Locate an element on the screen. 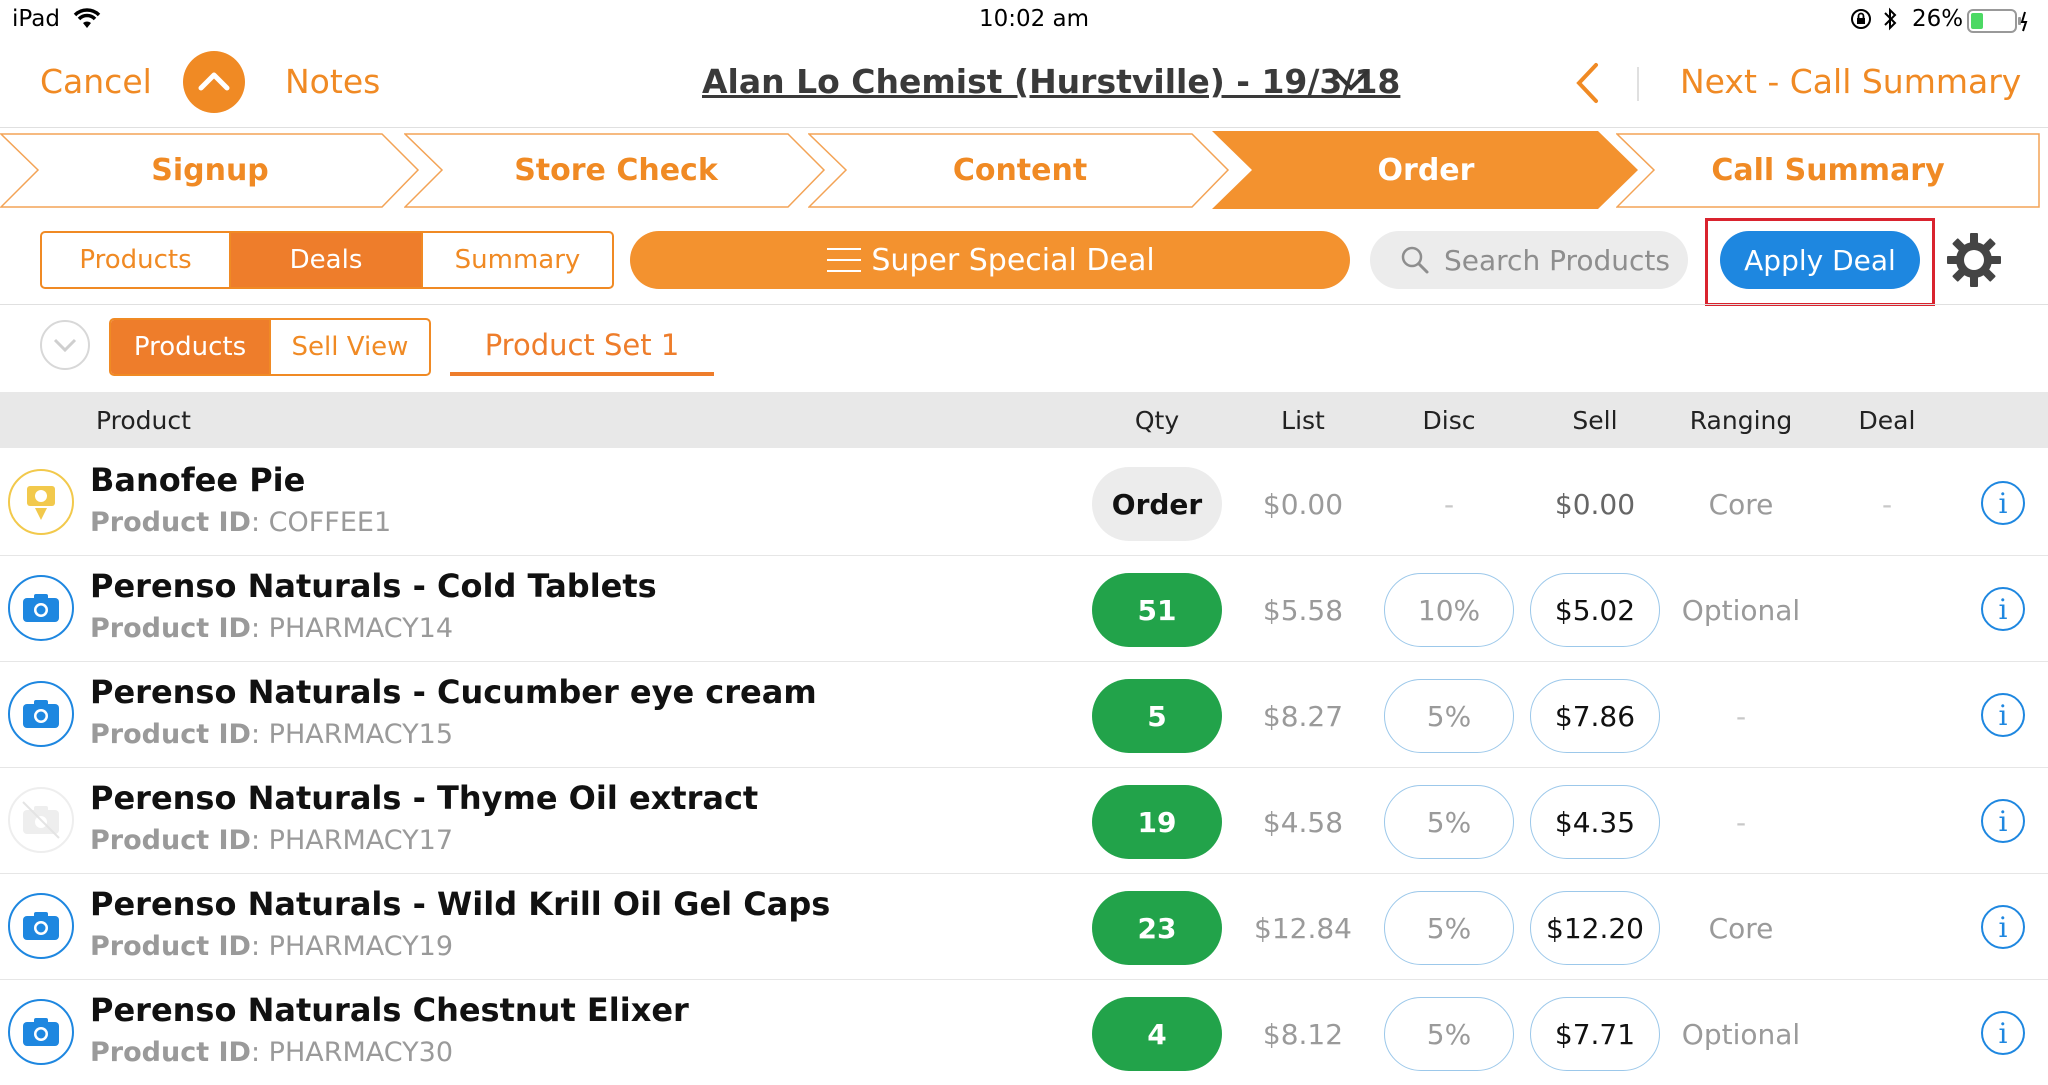 Image resolution: width=2048 pixels, height=1085 pixels. step-order: Order is located at coordinates (1426, 170).